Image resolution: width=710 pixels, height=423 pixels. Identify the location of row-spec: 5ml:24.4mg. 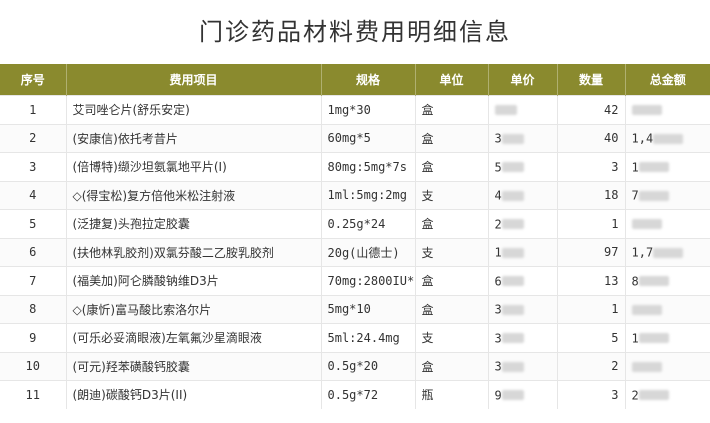
(367, 337).